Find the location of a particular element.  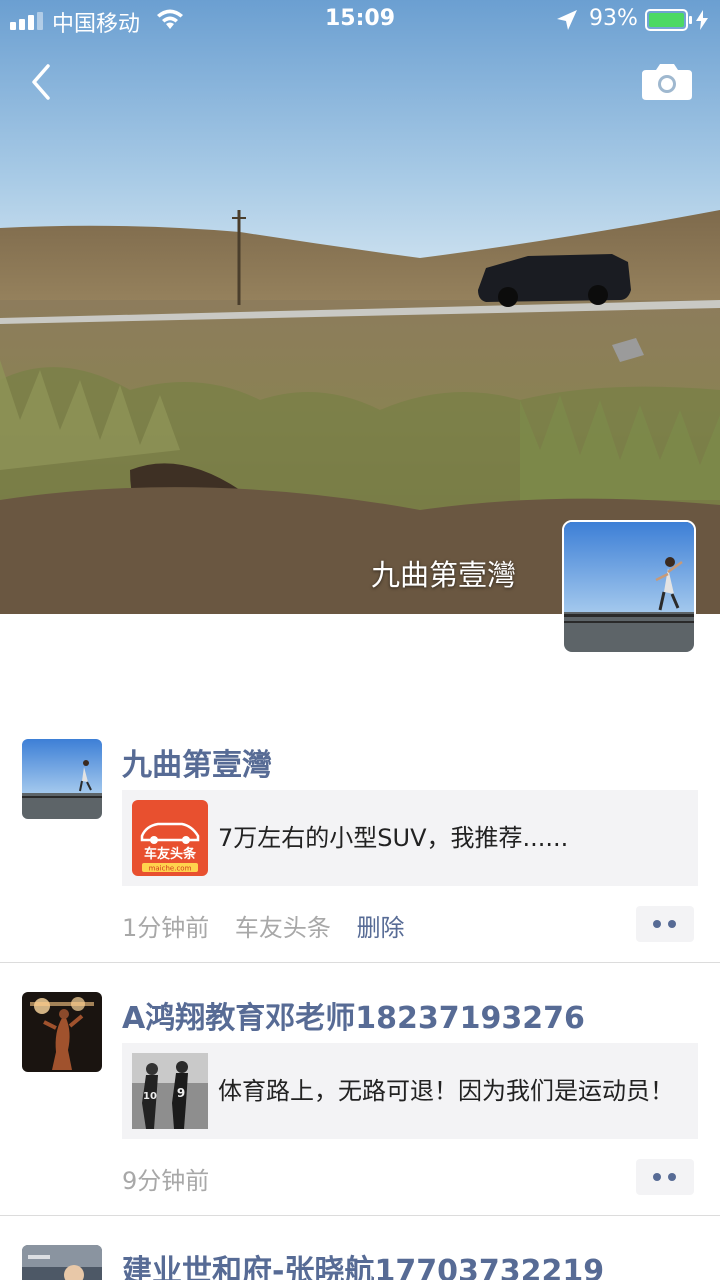

profile-avatar is located at coordinates (629, 587).